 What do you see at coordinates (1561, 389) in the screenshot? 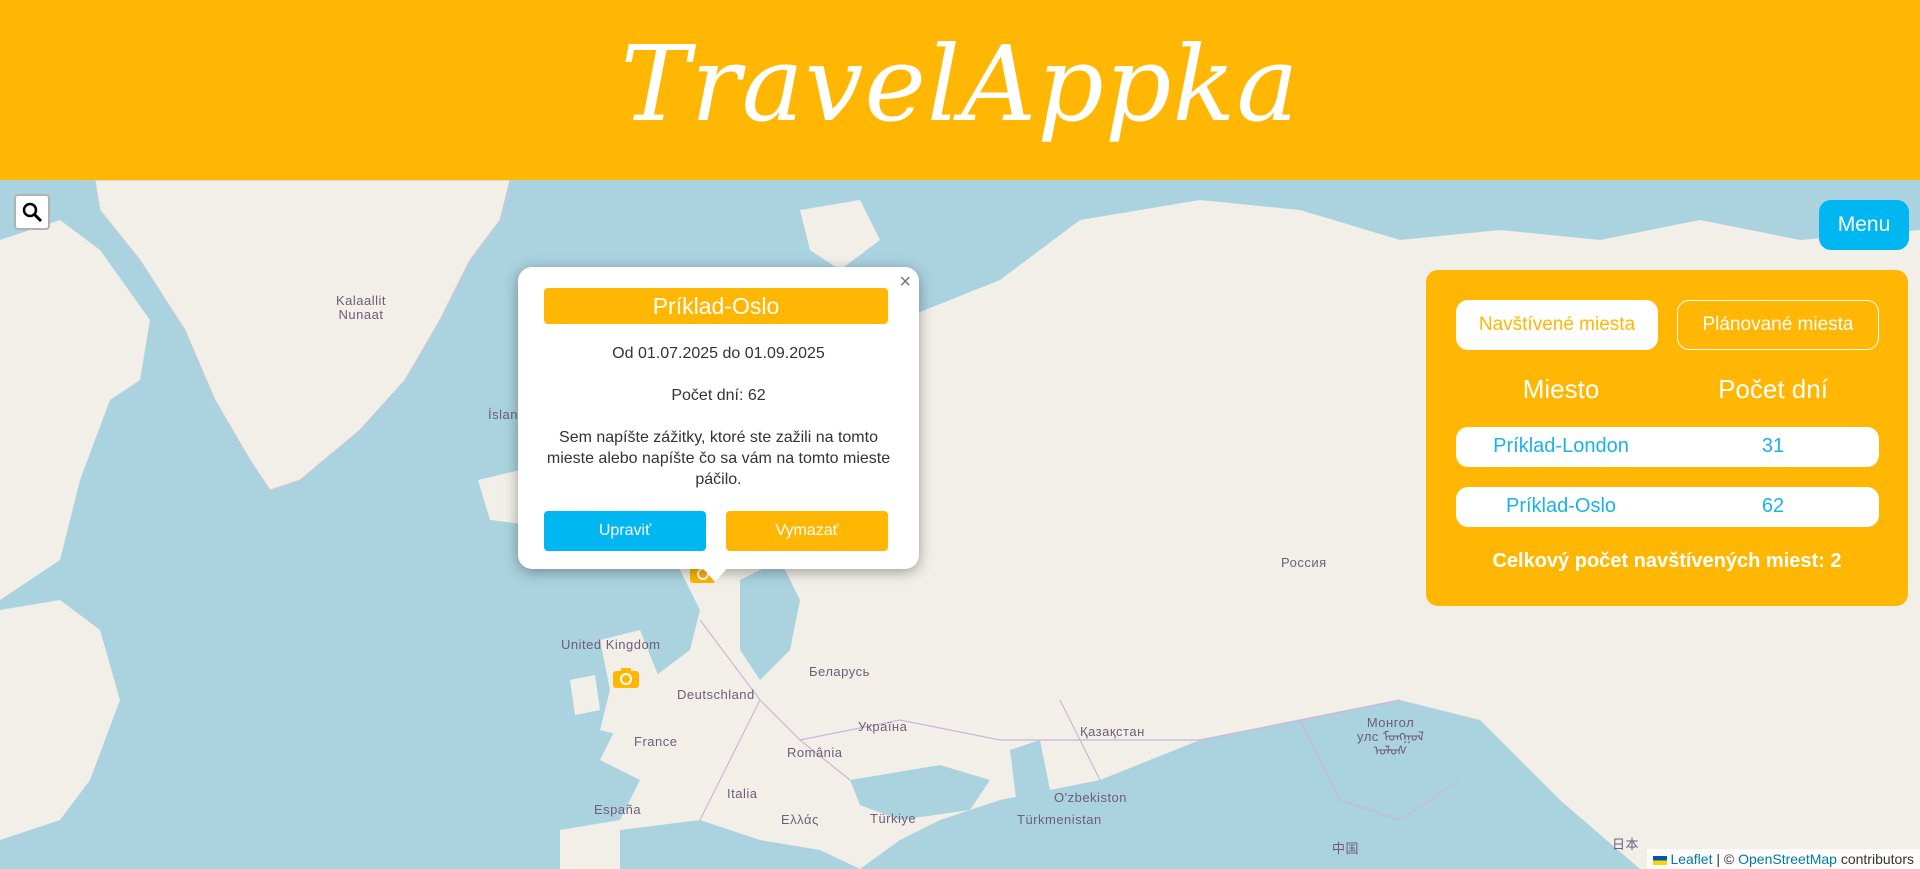
I see `column-header-place: Miesto` at bounding box center [1561, 389].